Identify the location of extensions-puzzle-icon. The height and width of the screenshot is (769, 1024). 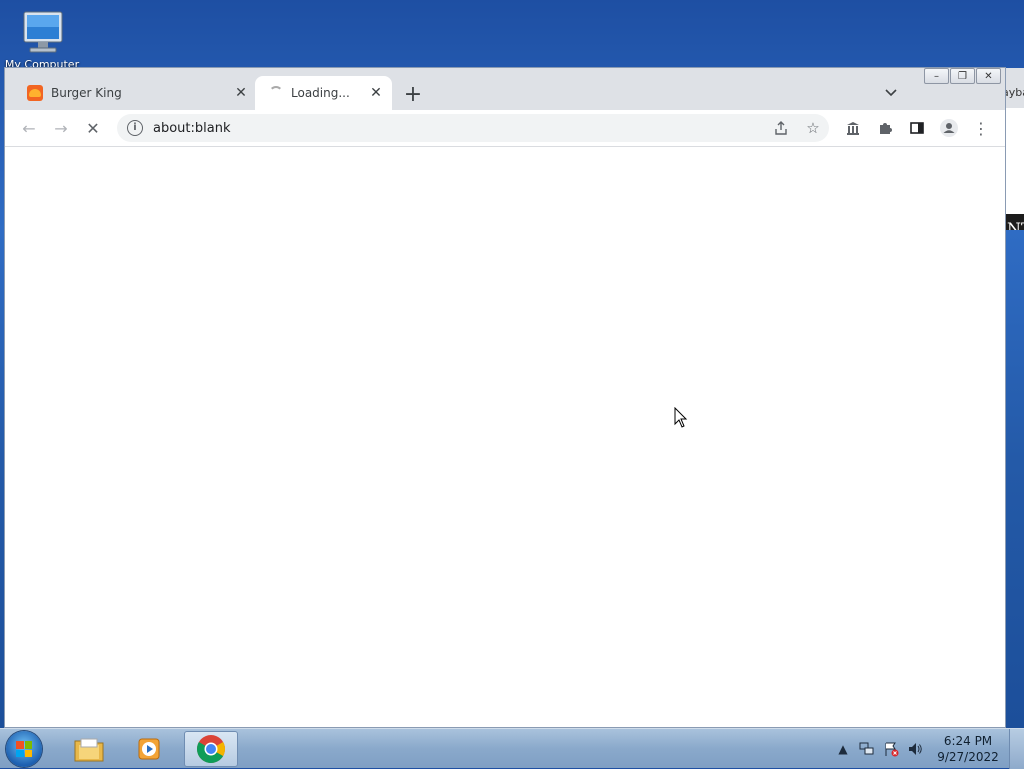
(885, 128).